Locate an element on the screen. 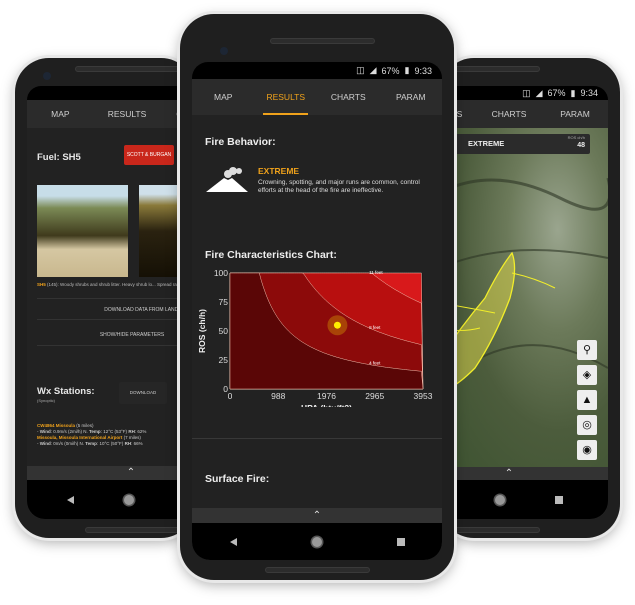 The width and height of the screenshot is (635, 605). ros-label: ROS ch/h is located at coordinates (576, 137).